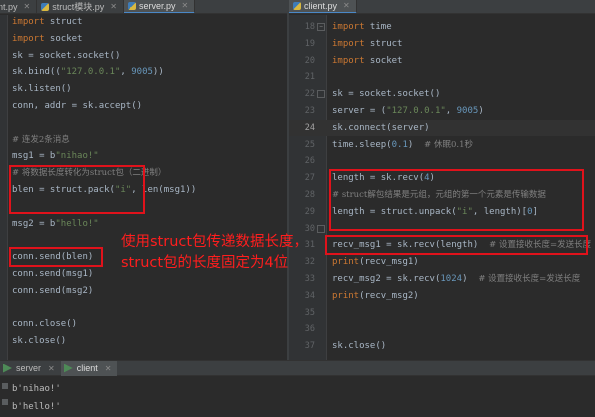 This screenshot has height=417, width=595. I want to click on code-text: conn.send(msg2), so click(53, 290).